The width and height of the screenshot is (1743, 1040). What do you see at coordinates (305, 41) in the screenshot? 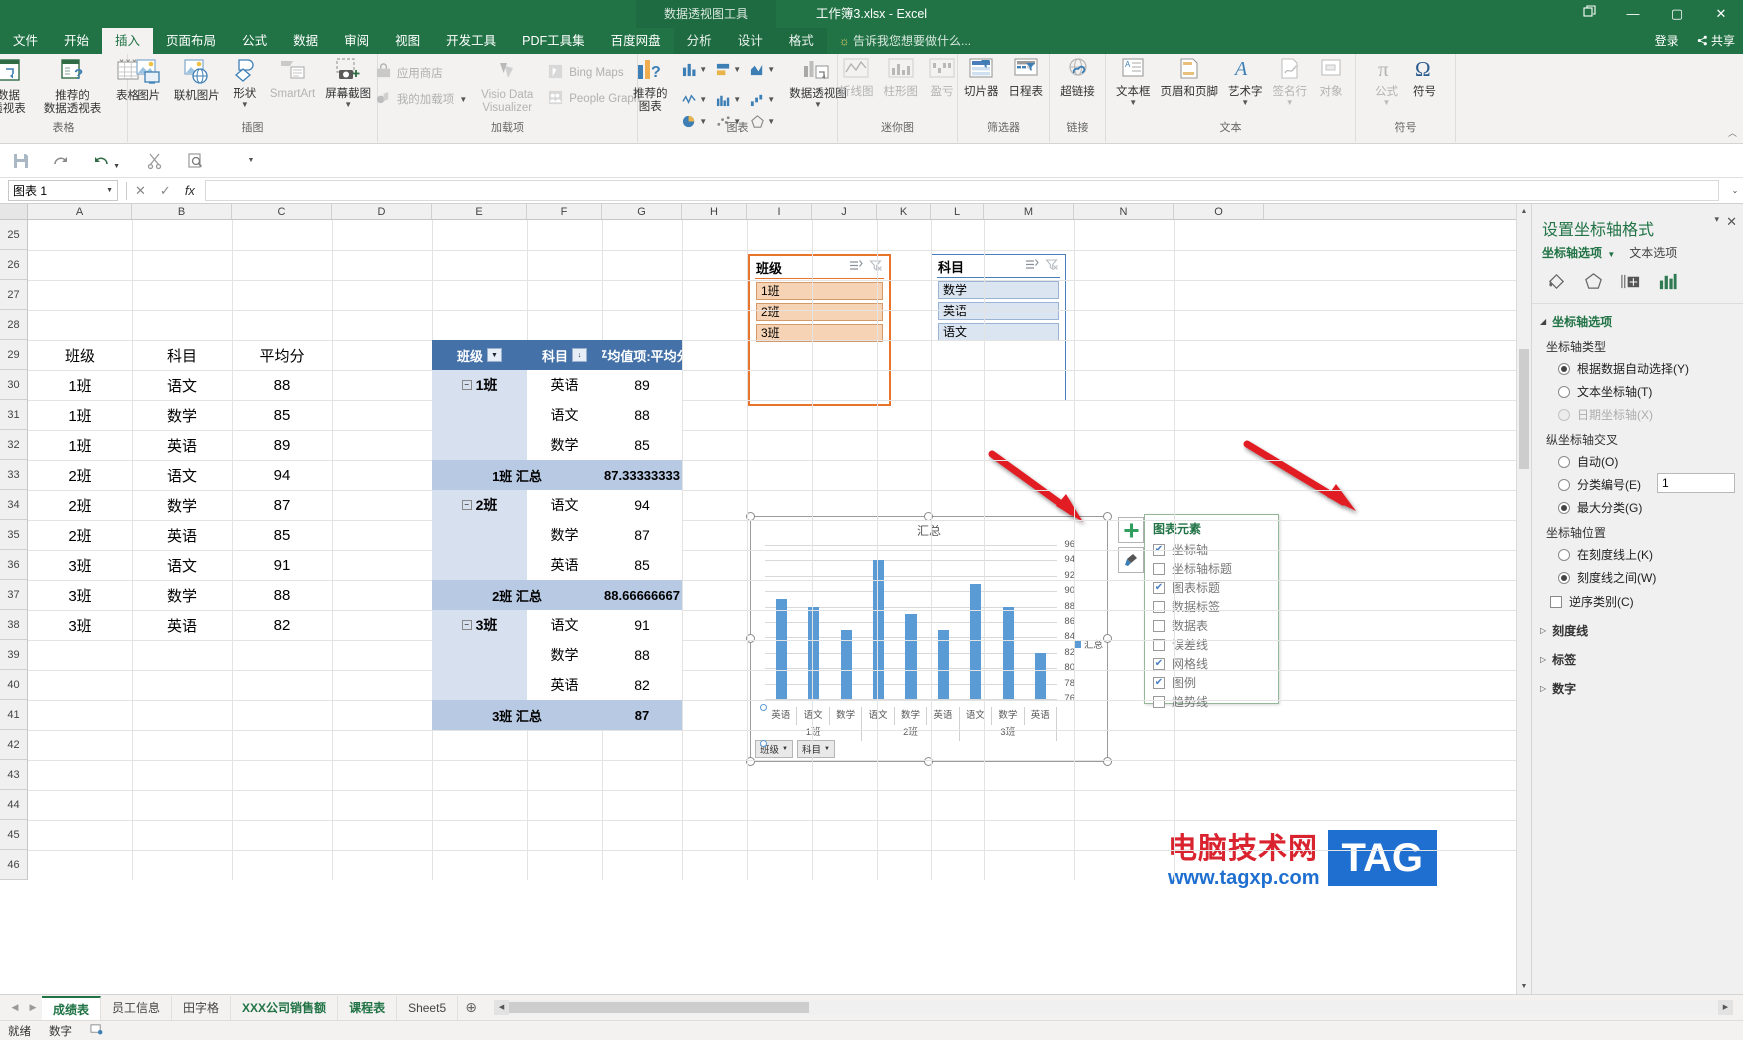
I see `tab-5: 数据` at bounding box center [305, 41].